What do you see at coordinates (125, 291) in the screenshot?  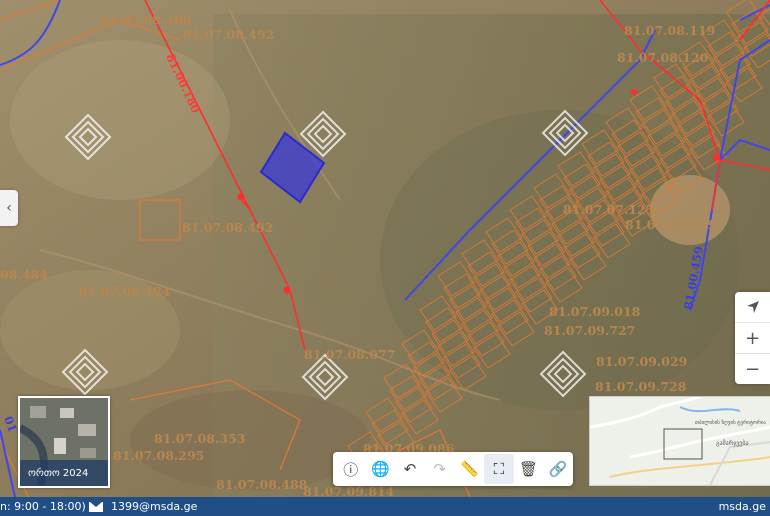 I see `parcel-label: 81.07.08.484` at bounding box center [125, 291].